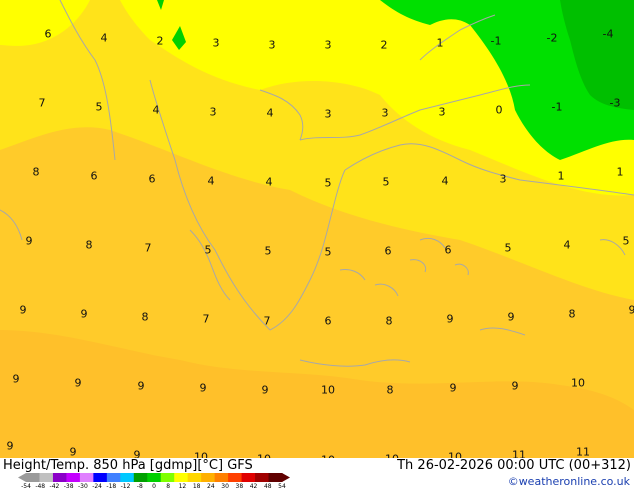 The height and width of the screenshot is (491, 634). Describe the element at coordinates (615, 103) in the screenshot. I see `temperature-value: -3` at that location.